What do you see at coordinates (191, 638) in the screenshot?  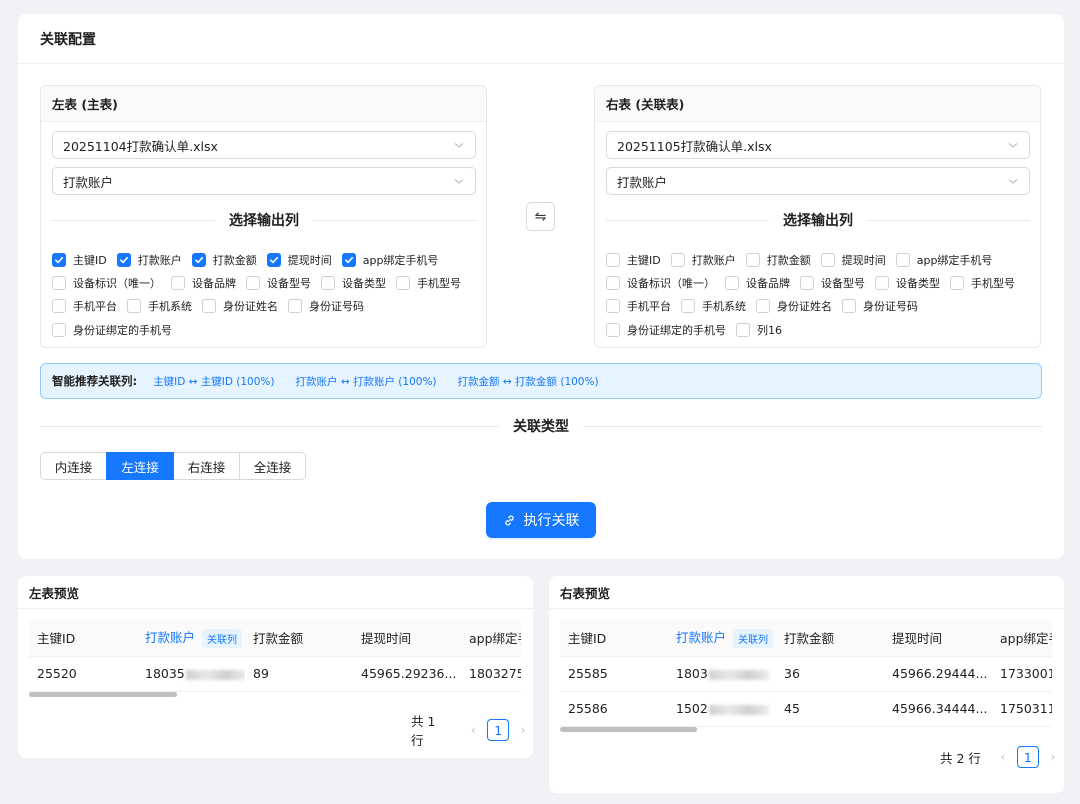 I see `column-header-key: 打款账户 关联列` at bounding box center [191, 638].